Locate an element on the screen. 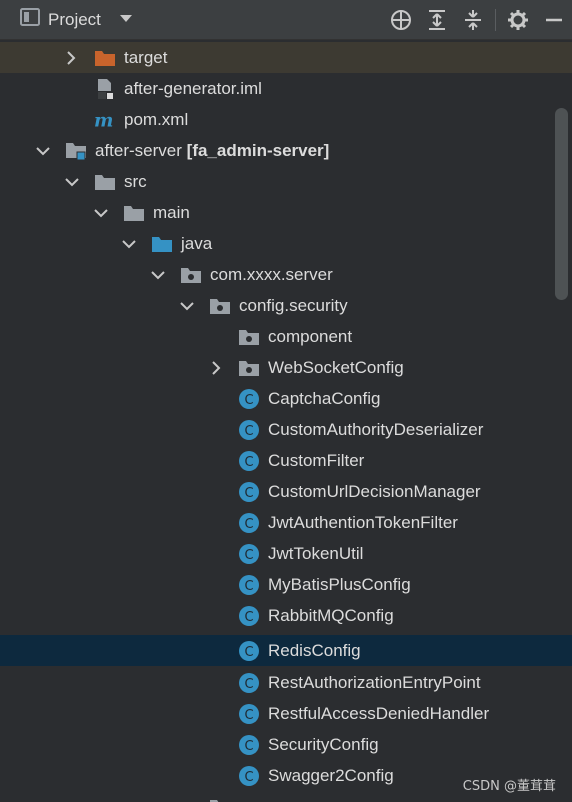  tree-item-label: CustomUrlDecisionManager is located at coordinates (374, 491).